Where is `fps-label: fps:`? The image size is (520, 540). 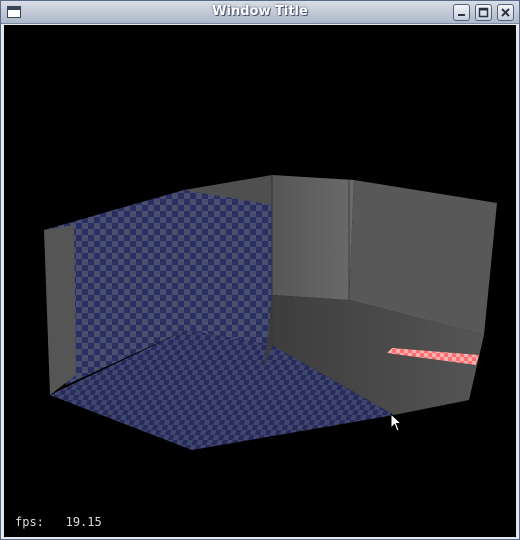 fps-label: fps: is located at coordinates (29, 522).